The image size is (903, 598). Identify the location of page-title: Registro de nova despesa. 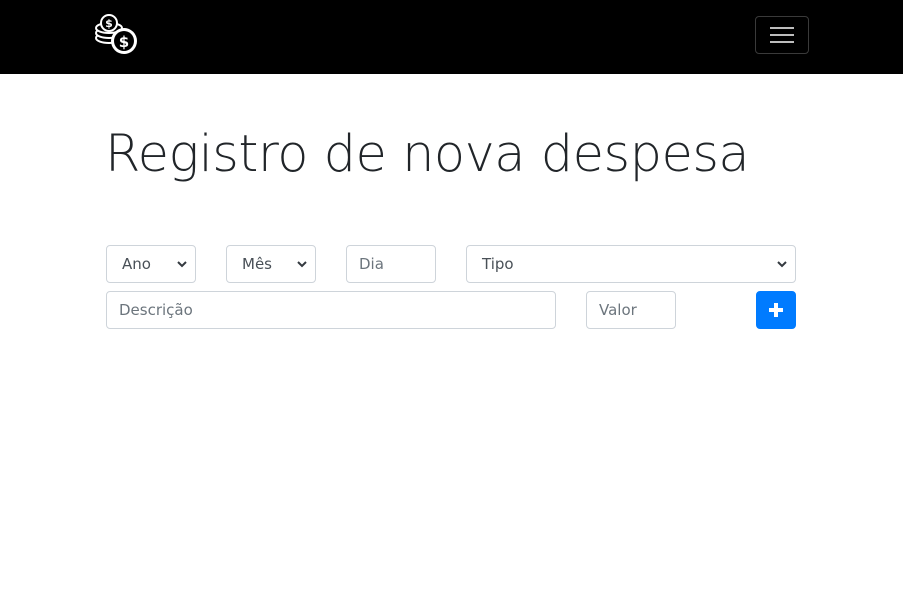
(427, 154).